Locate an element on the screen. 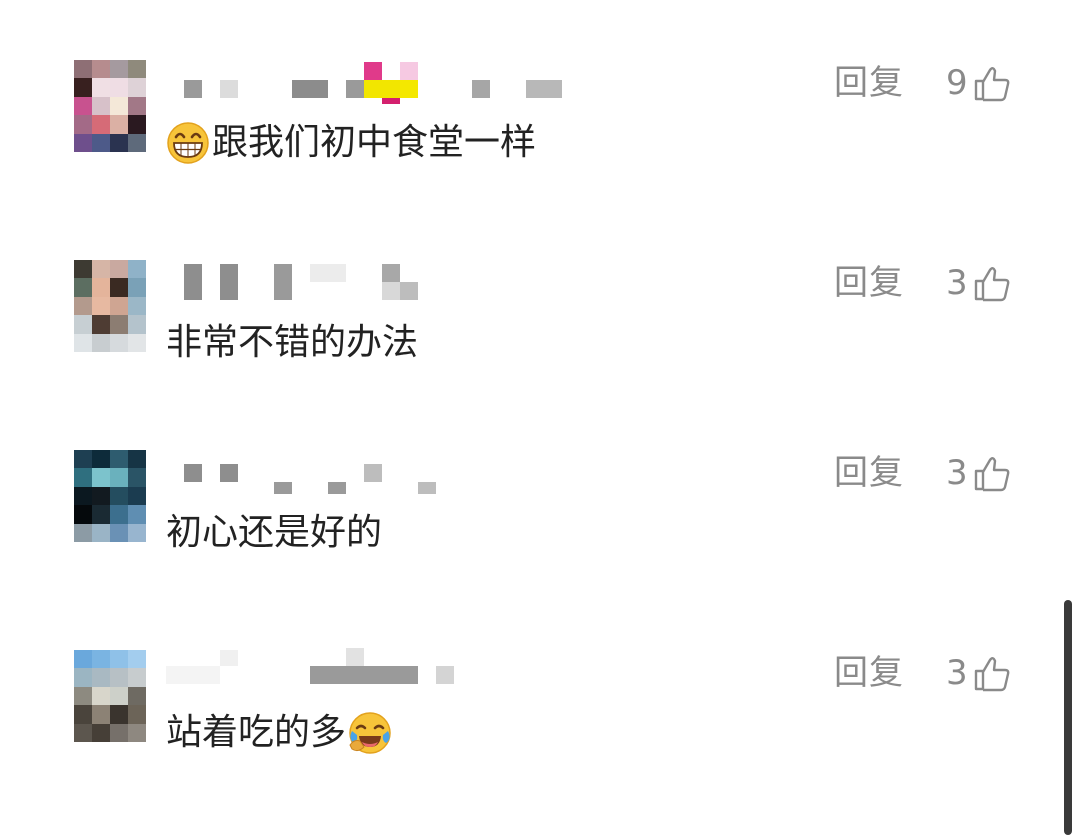  comment-text-row: 初心还是好的 is located at coordinates (274, 533).